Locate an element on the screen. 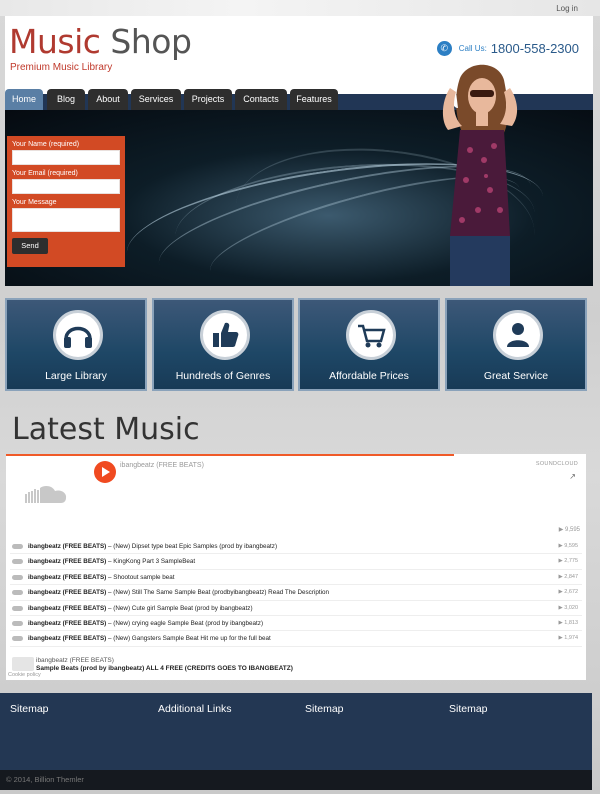 The image size is (600, 794). feature-card-genres: Hundreds of Genres is located at coordinates (223, 344).